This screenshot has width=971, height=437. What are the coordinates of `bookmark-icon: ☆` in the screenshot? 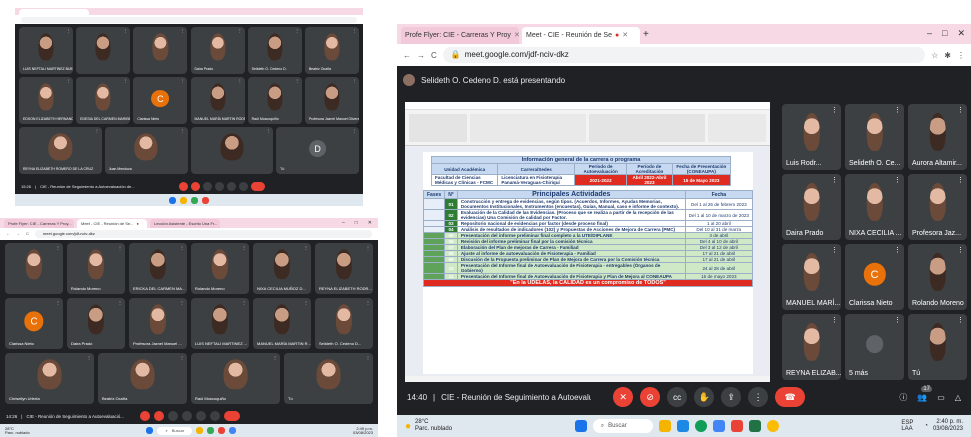 It's located at (934, 55).